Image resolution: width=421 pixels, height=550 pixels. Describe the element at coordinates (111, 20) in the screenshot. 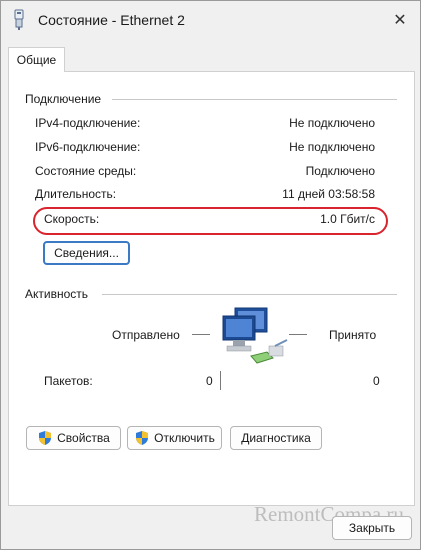

I see `window-title: Состояние - Ethernet 2` at that location.